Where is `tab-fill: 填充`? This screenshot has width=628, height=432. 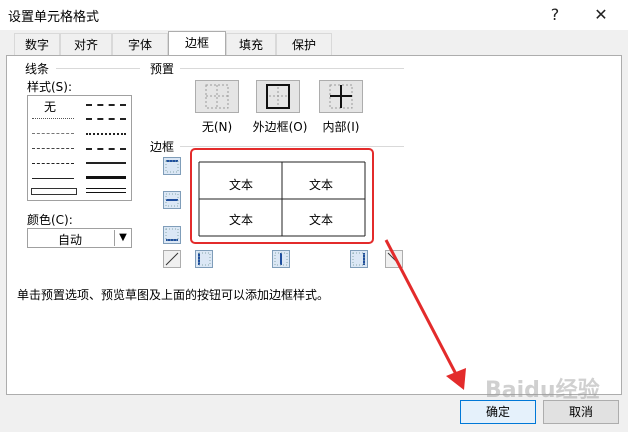
tab-fill: 填充 is located at coordinates (251, 44).